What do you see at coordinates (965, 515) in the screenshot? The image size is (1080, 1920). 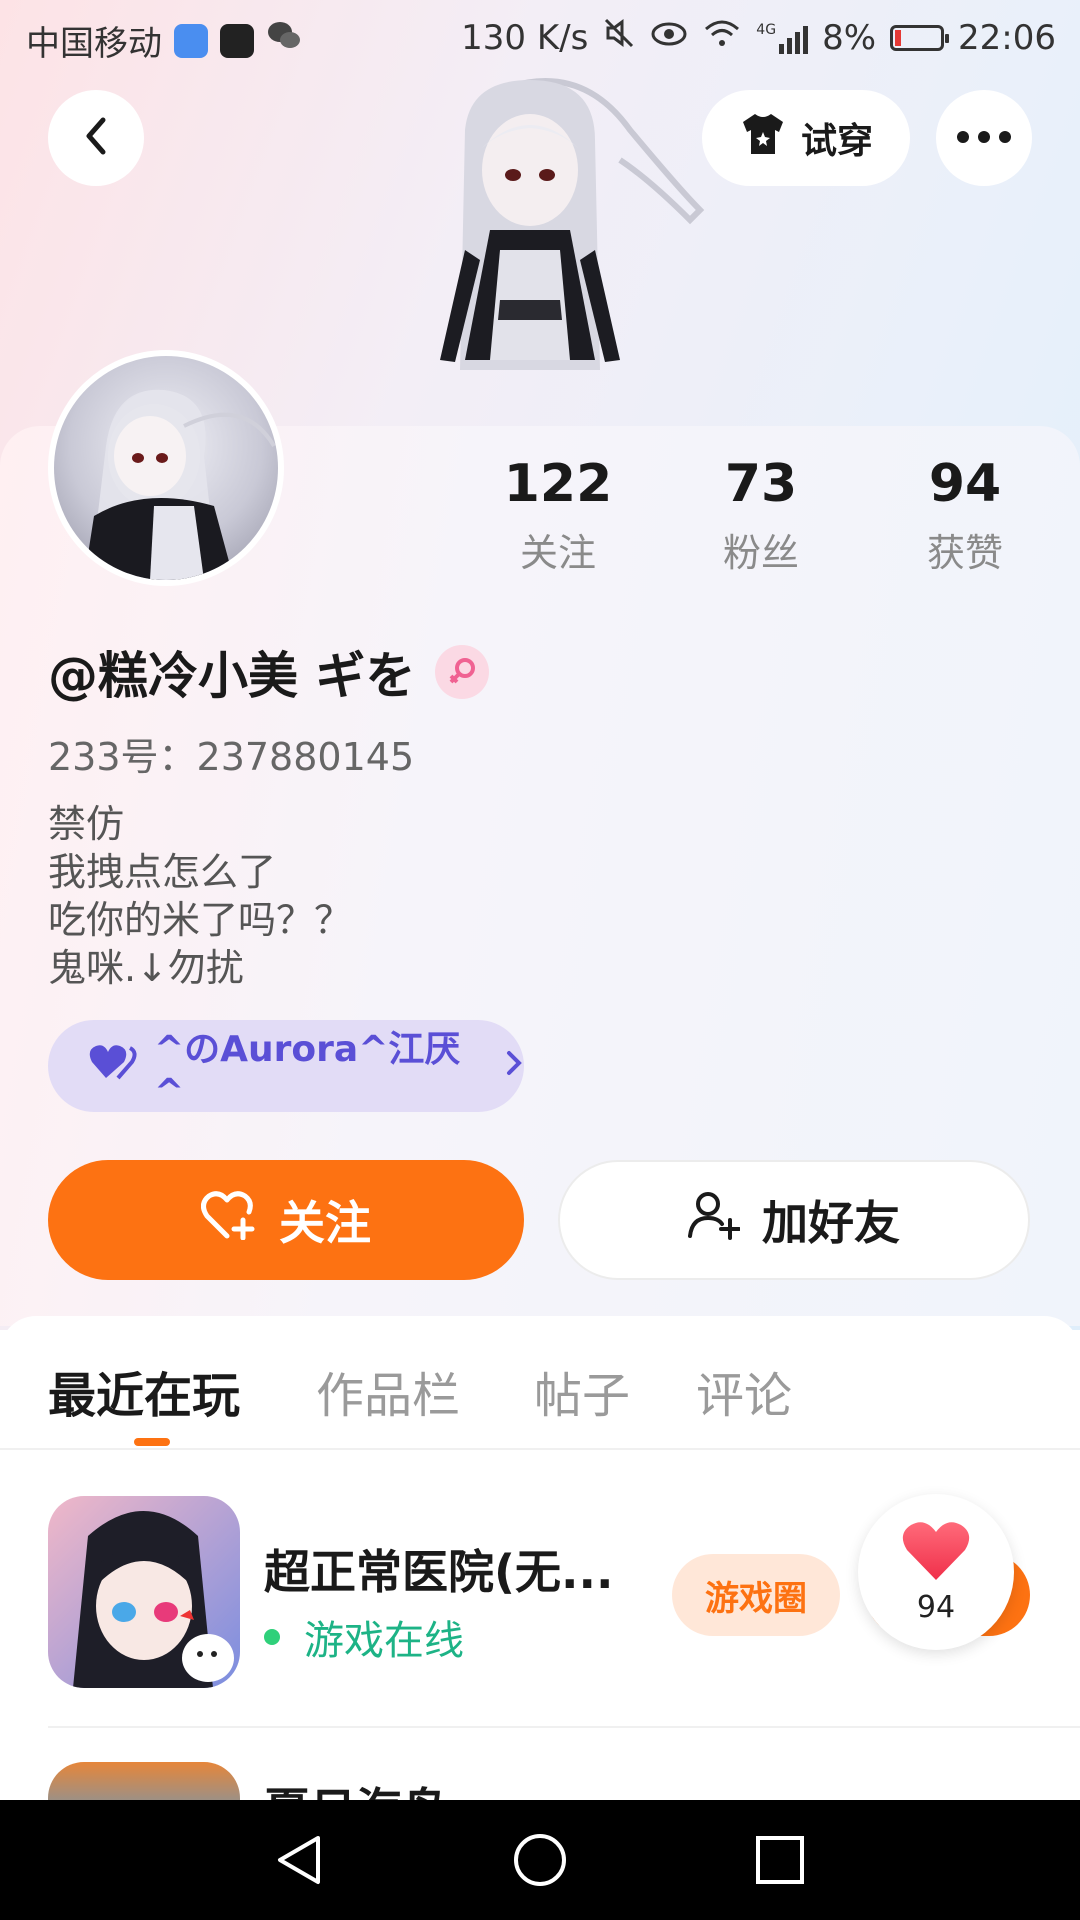 I see `likes-stat: 94 获赞` at bounding box center [965, 515].